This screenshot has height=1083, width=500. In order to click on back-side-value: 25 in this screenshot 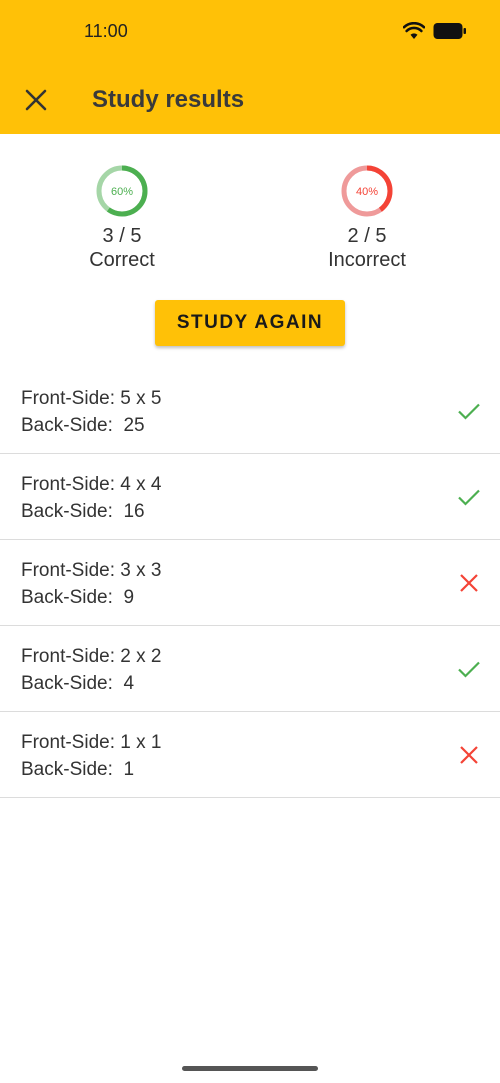, I will do `click(134, 425)`.